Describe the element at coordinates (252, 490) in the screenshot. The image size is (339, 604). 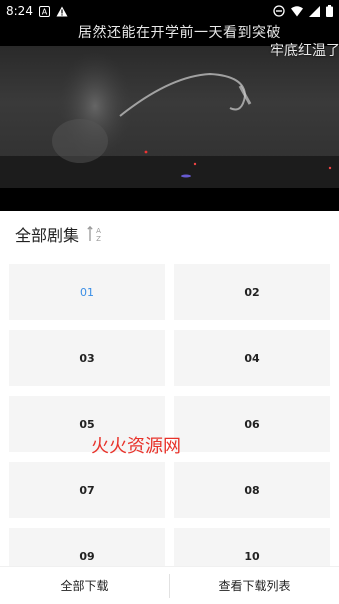
I see `episode-button-08: 08` at that location.